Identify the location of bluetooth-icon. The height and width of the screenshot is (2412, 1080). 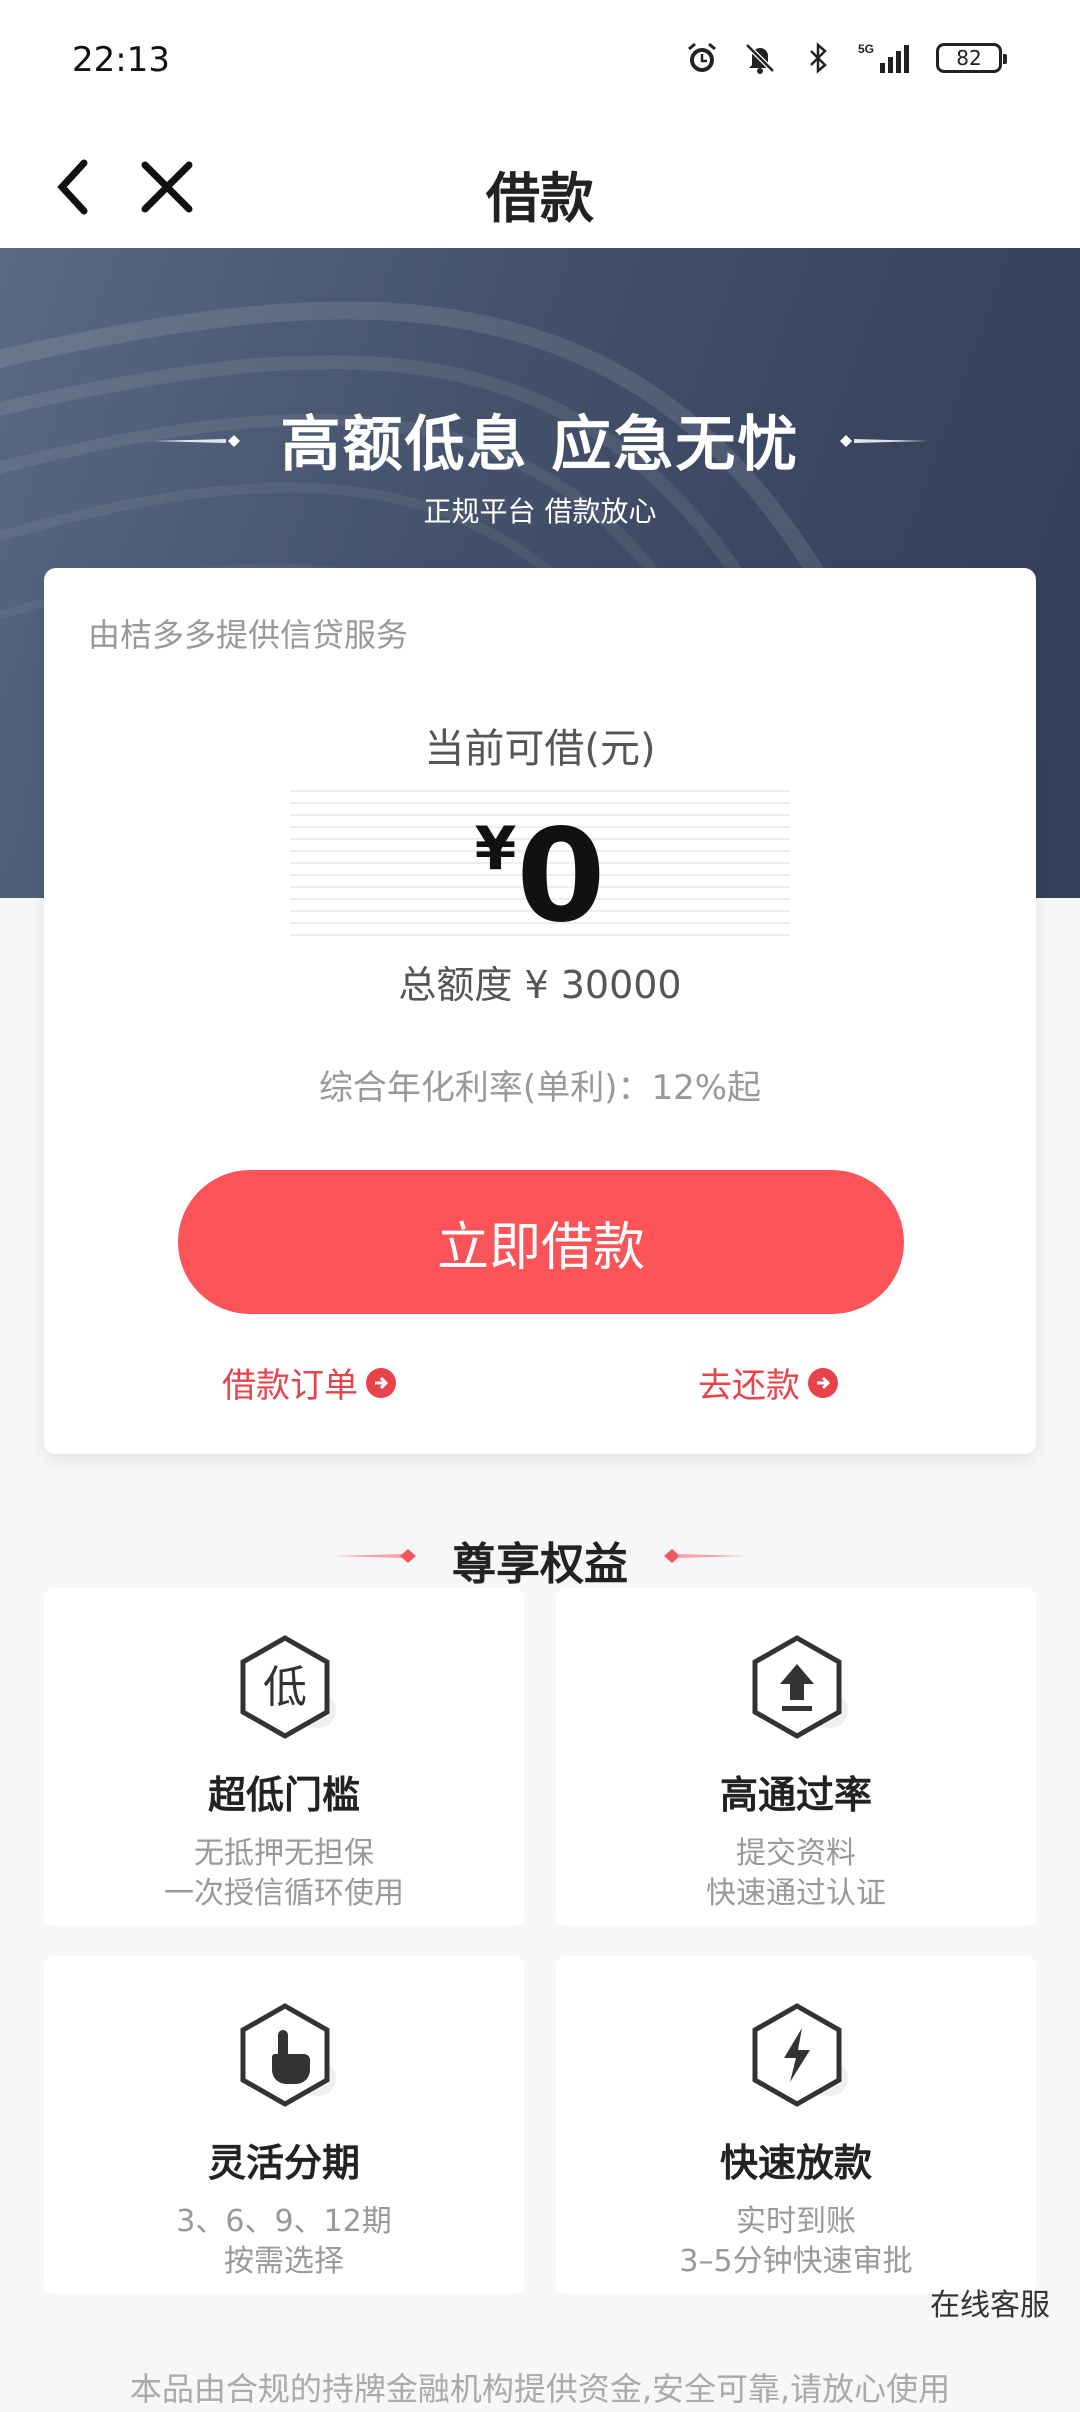
(818, 58).